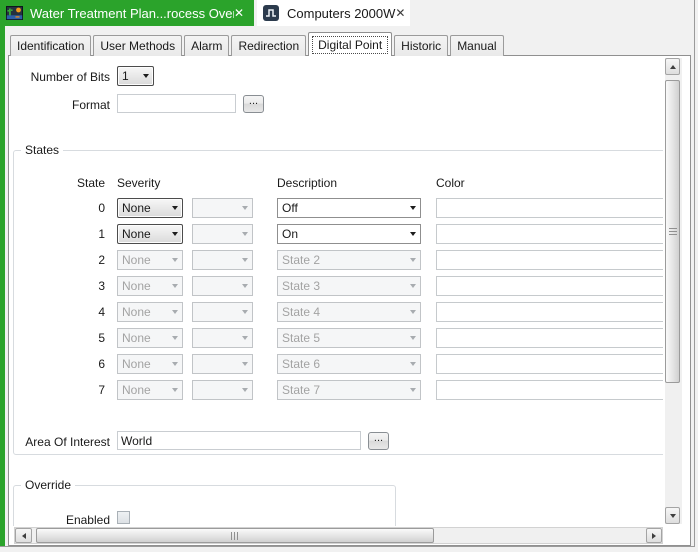  I want to click on format-label: Format, so click(90, 105).